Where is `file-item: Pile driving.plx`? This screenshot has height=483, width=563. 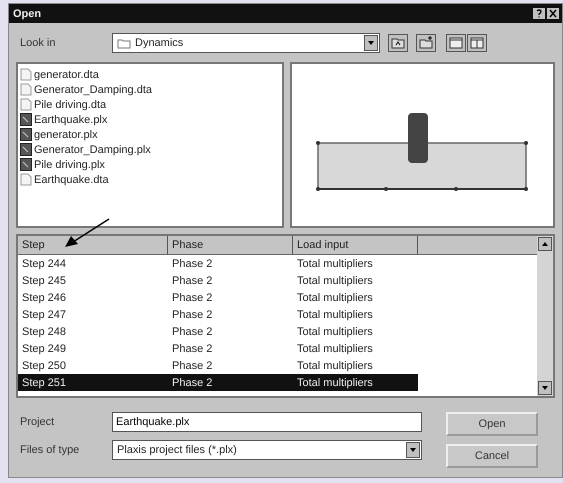 file-item: Pile driving.plx is located at coordinates (150, 164).